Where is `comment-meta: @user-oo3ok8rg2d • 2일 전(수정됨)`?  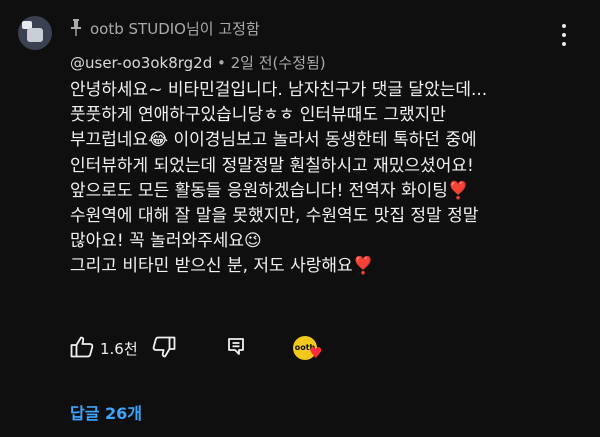 comment-meta: @user-oo3ok8rg2d • 2일 전(수정됨) is located at coordinates (198, 62).